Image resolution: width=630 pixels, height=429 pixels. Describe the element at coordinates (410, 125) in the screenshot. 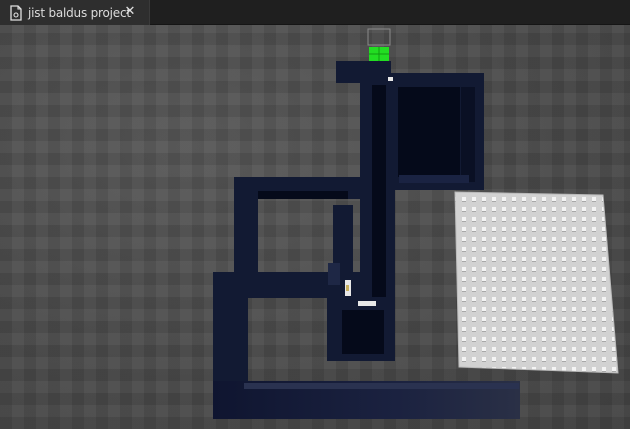

I see `top-room` at that location.